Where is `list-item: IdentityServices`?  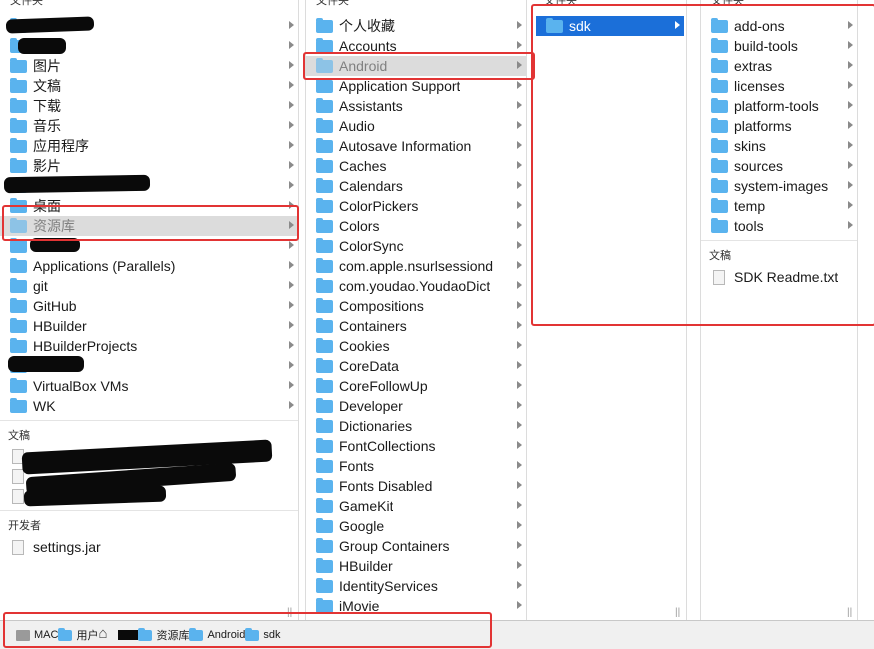 list-item: IdentityServices is located at coordinates (416, 586).